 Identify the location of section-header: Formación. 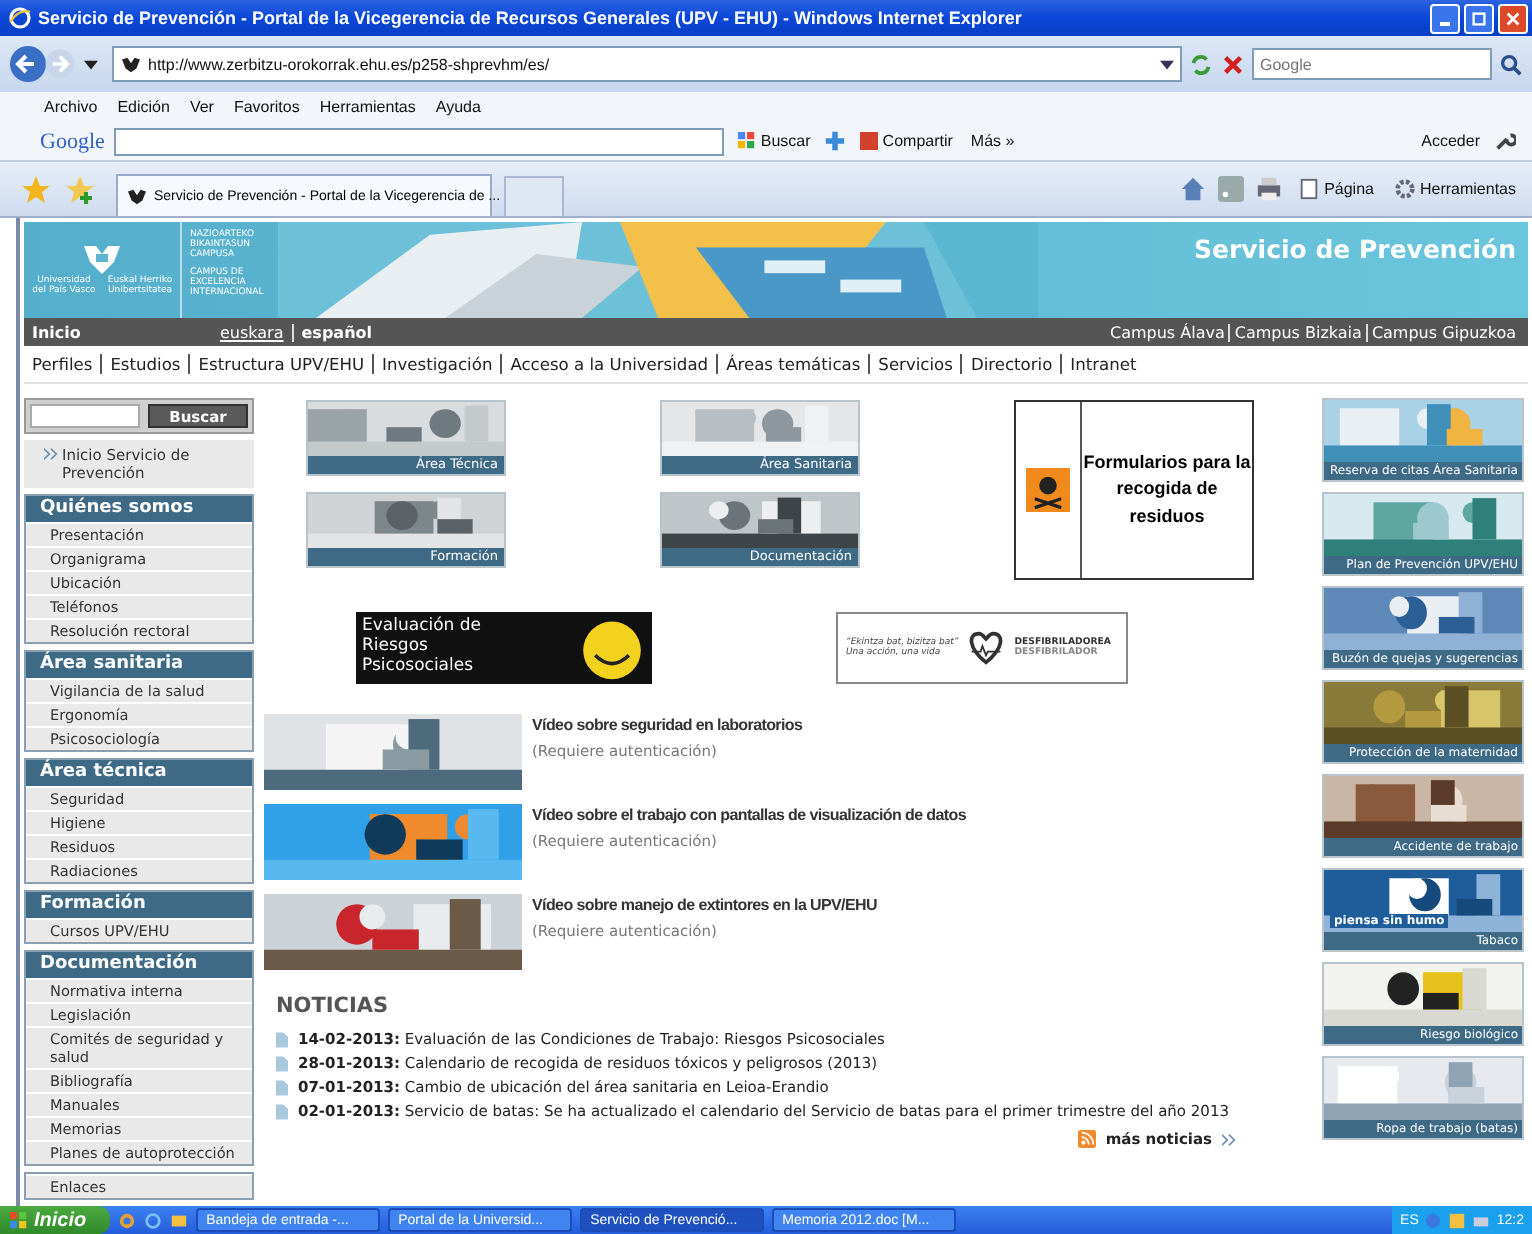
(139, 905).